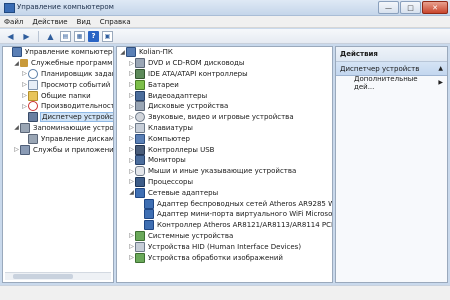  What do you see at coordinates (224, 182) in the screenshot?
I see `device-tree-row: ▷ Процессоры` at bounding box center [224, 182].